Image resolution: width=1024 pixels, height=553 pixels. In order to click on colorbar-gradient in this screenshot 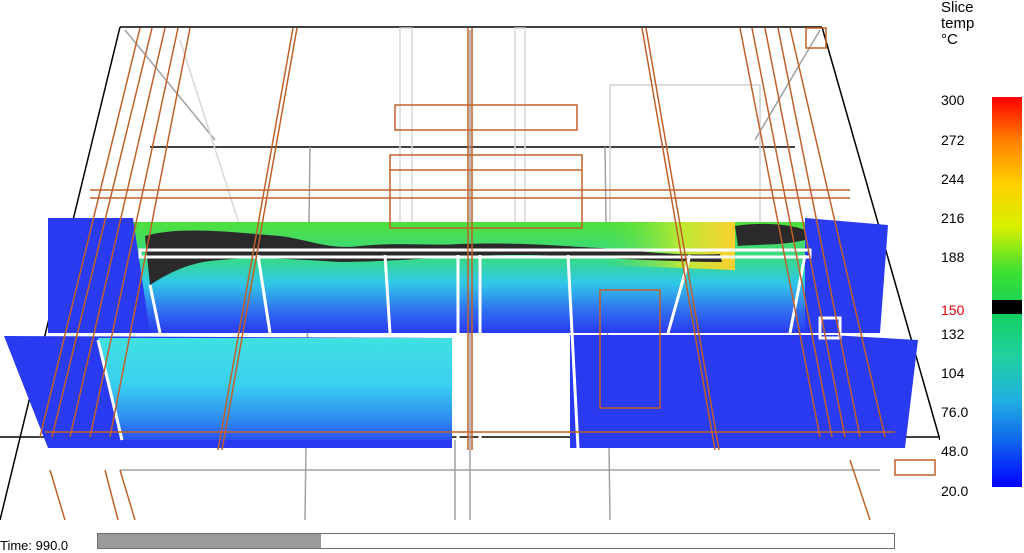, I will do `click(1007, 292)`.